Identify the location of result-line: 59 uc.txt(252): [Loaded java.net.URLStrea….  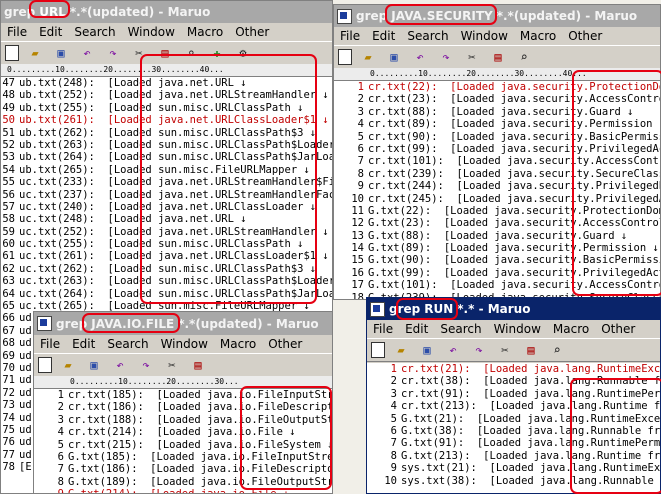
(166, 232).